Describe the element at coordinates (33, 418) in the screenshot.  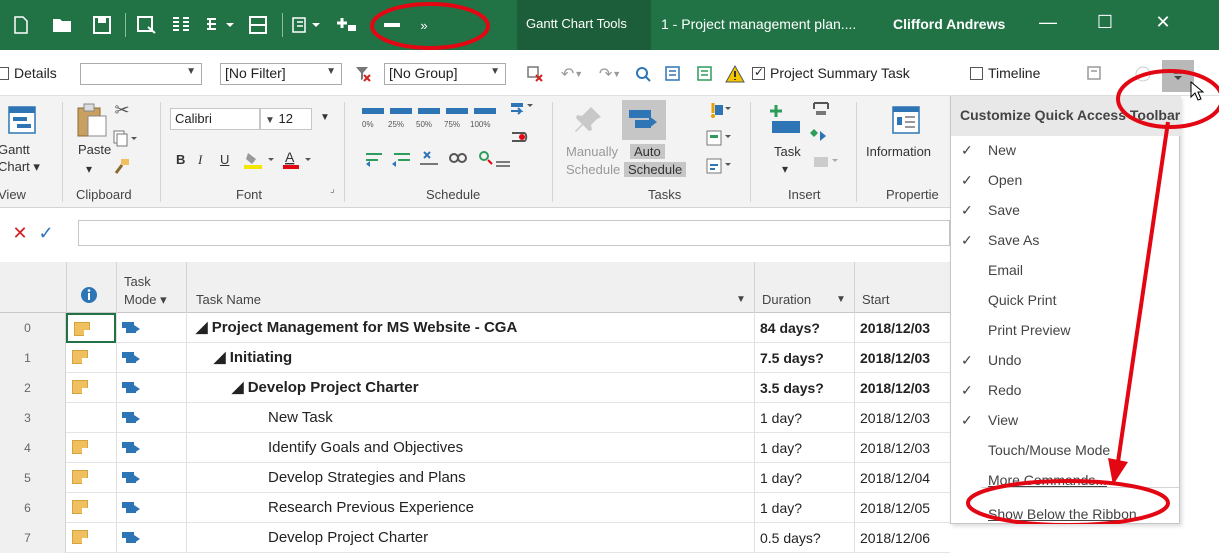
I see `row-id: 3` at that location.